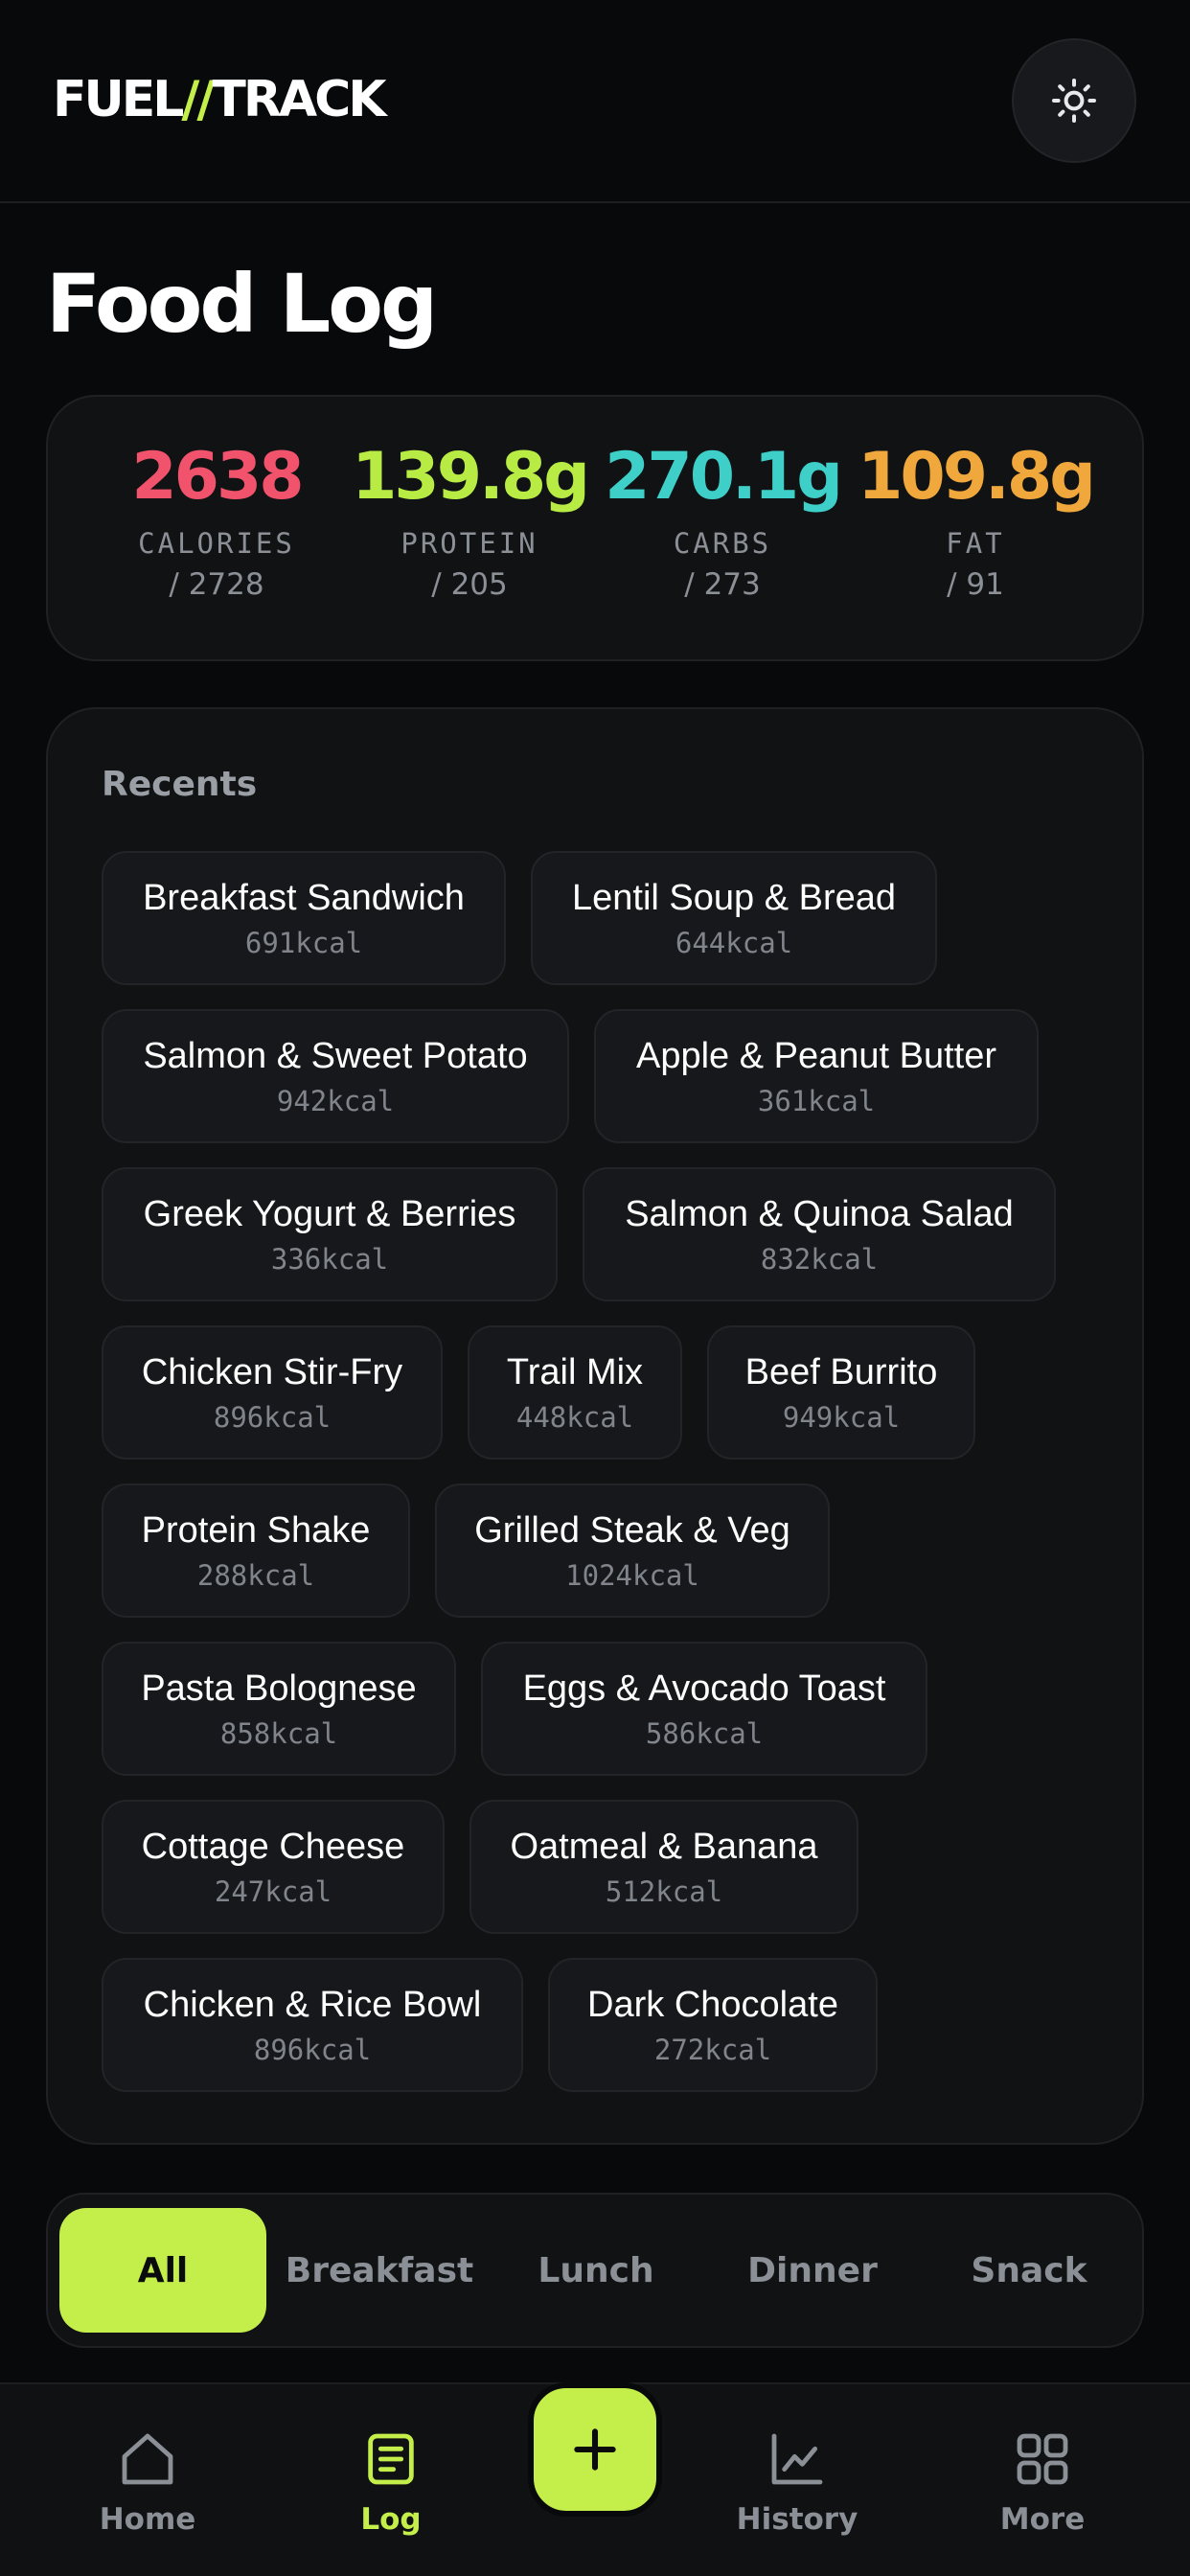 This screenshot has width=1190, height=2576. Describe the element at coordinates (180, 784) in the screenshot. I see `recents-title: Recents` at that location.